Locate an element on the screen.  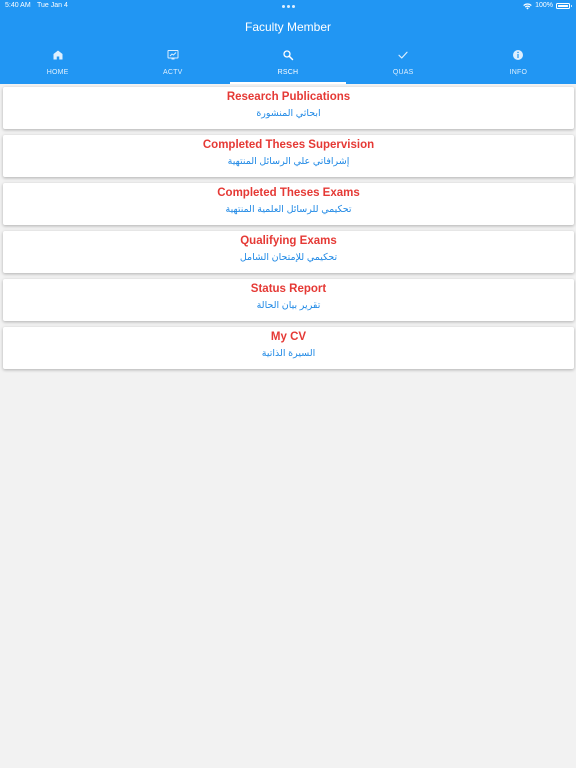
tab-actv-label: ACTV is located at coordinates (173, 72).